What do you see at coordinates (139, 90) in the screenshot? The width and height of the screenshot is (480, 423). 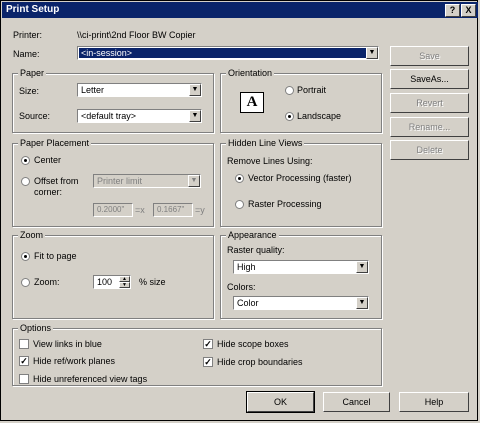 I see `size-combo: Letter ▼` at bounding box center [139, 90].